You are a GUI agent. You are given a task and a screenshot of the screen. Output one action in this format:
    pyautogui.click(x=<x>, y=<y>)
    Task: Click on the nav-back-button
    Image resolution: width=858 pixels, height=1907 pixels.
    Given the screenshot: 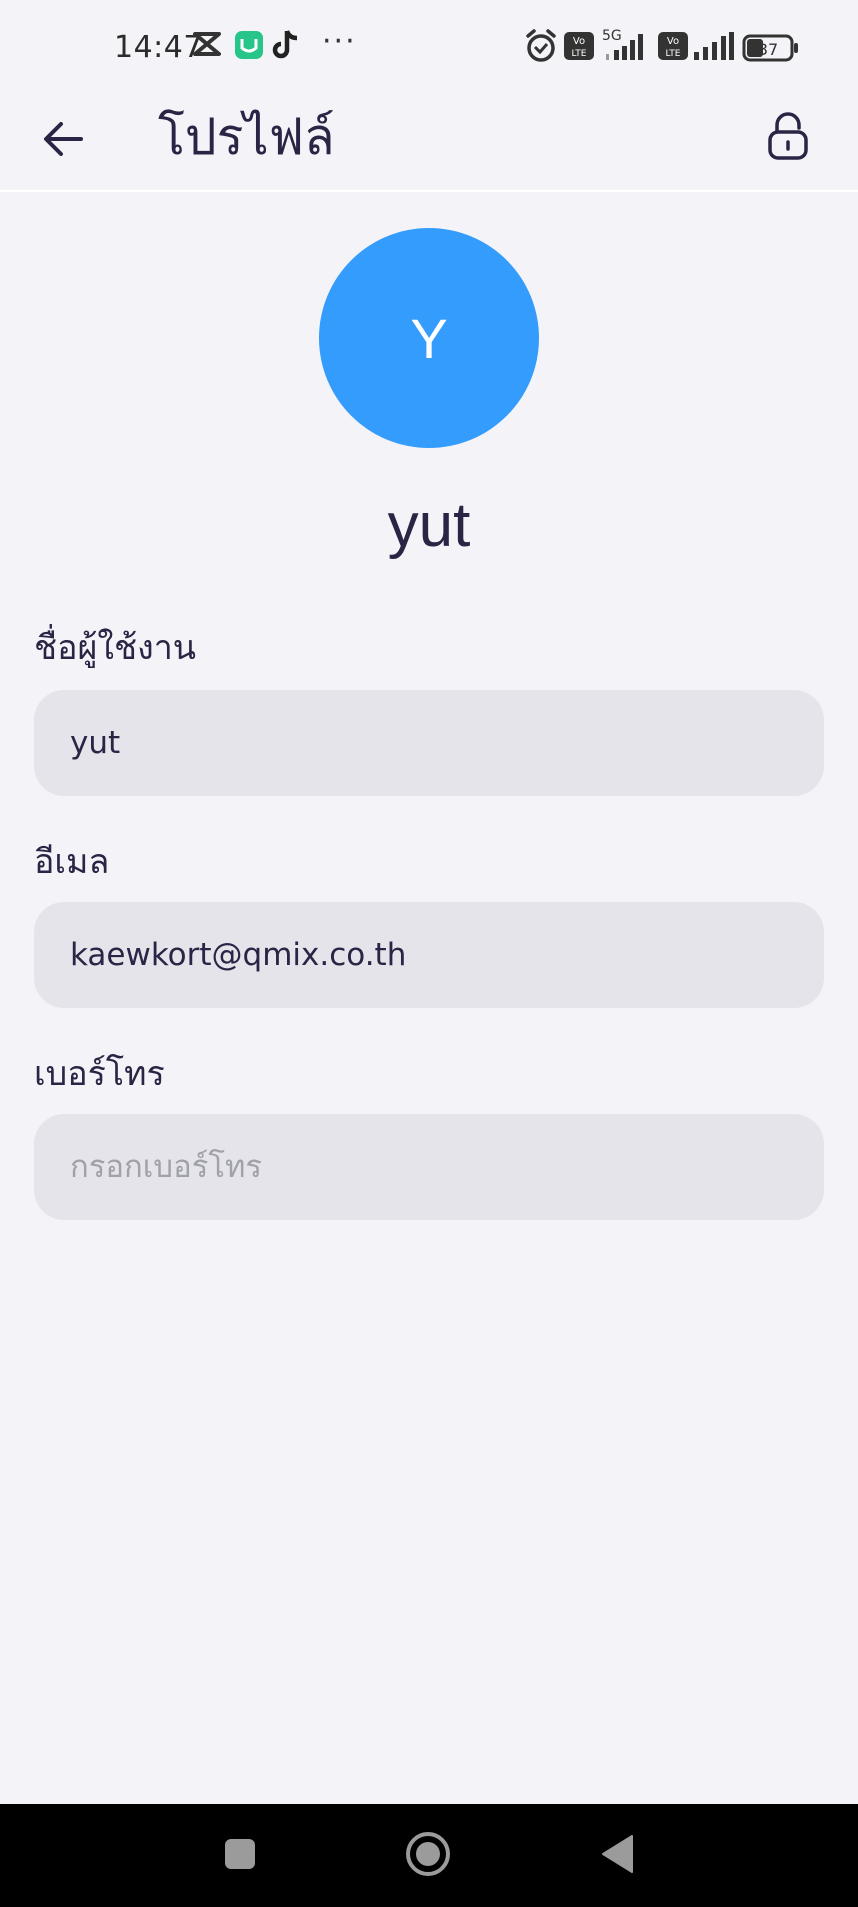 What is the action you would take?
    pyautogui.click(x=618, y=1854)
    